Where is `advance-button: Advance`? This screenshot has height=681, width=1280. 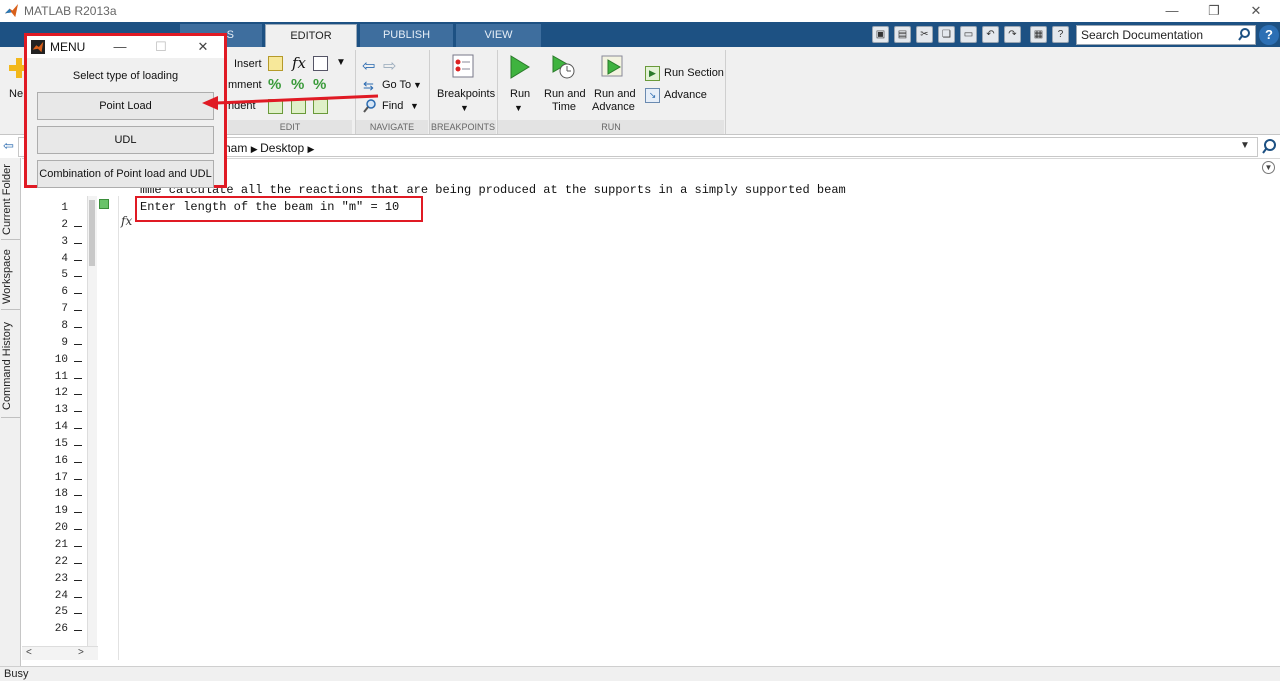 advance-button: Advance is located at coordinates (685, 95).